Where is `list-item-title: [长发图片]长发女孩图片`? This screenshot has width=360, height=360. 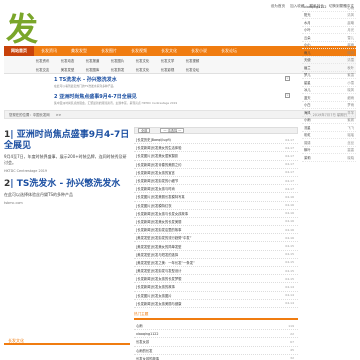 list-item-title: [长发图片]长发女孩图片 is located at coordinates (154, 295).